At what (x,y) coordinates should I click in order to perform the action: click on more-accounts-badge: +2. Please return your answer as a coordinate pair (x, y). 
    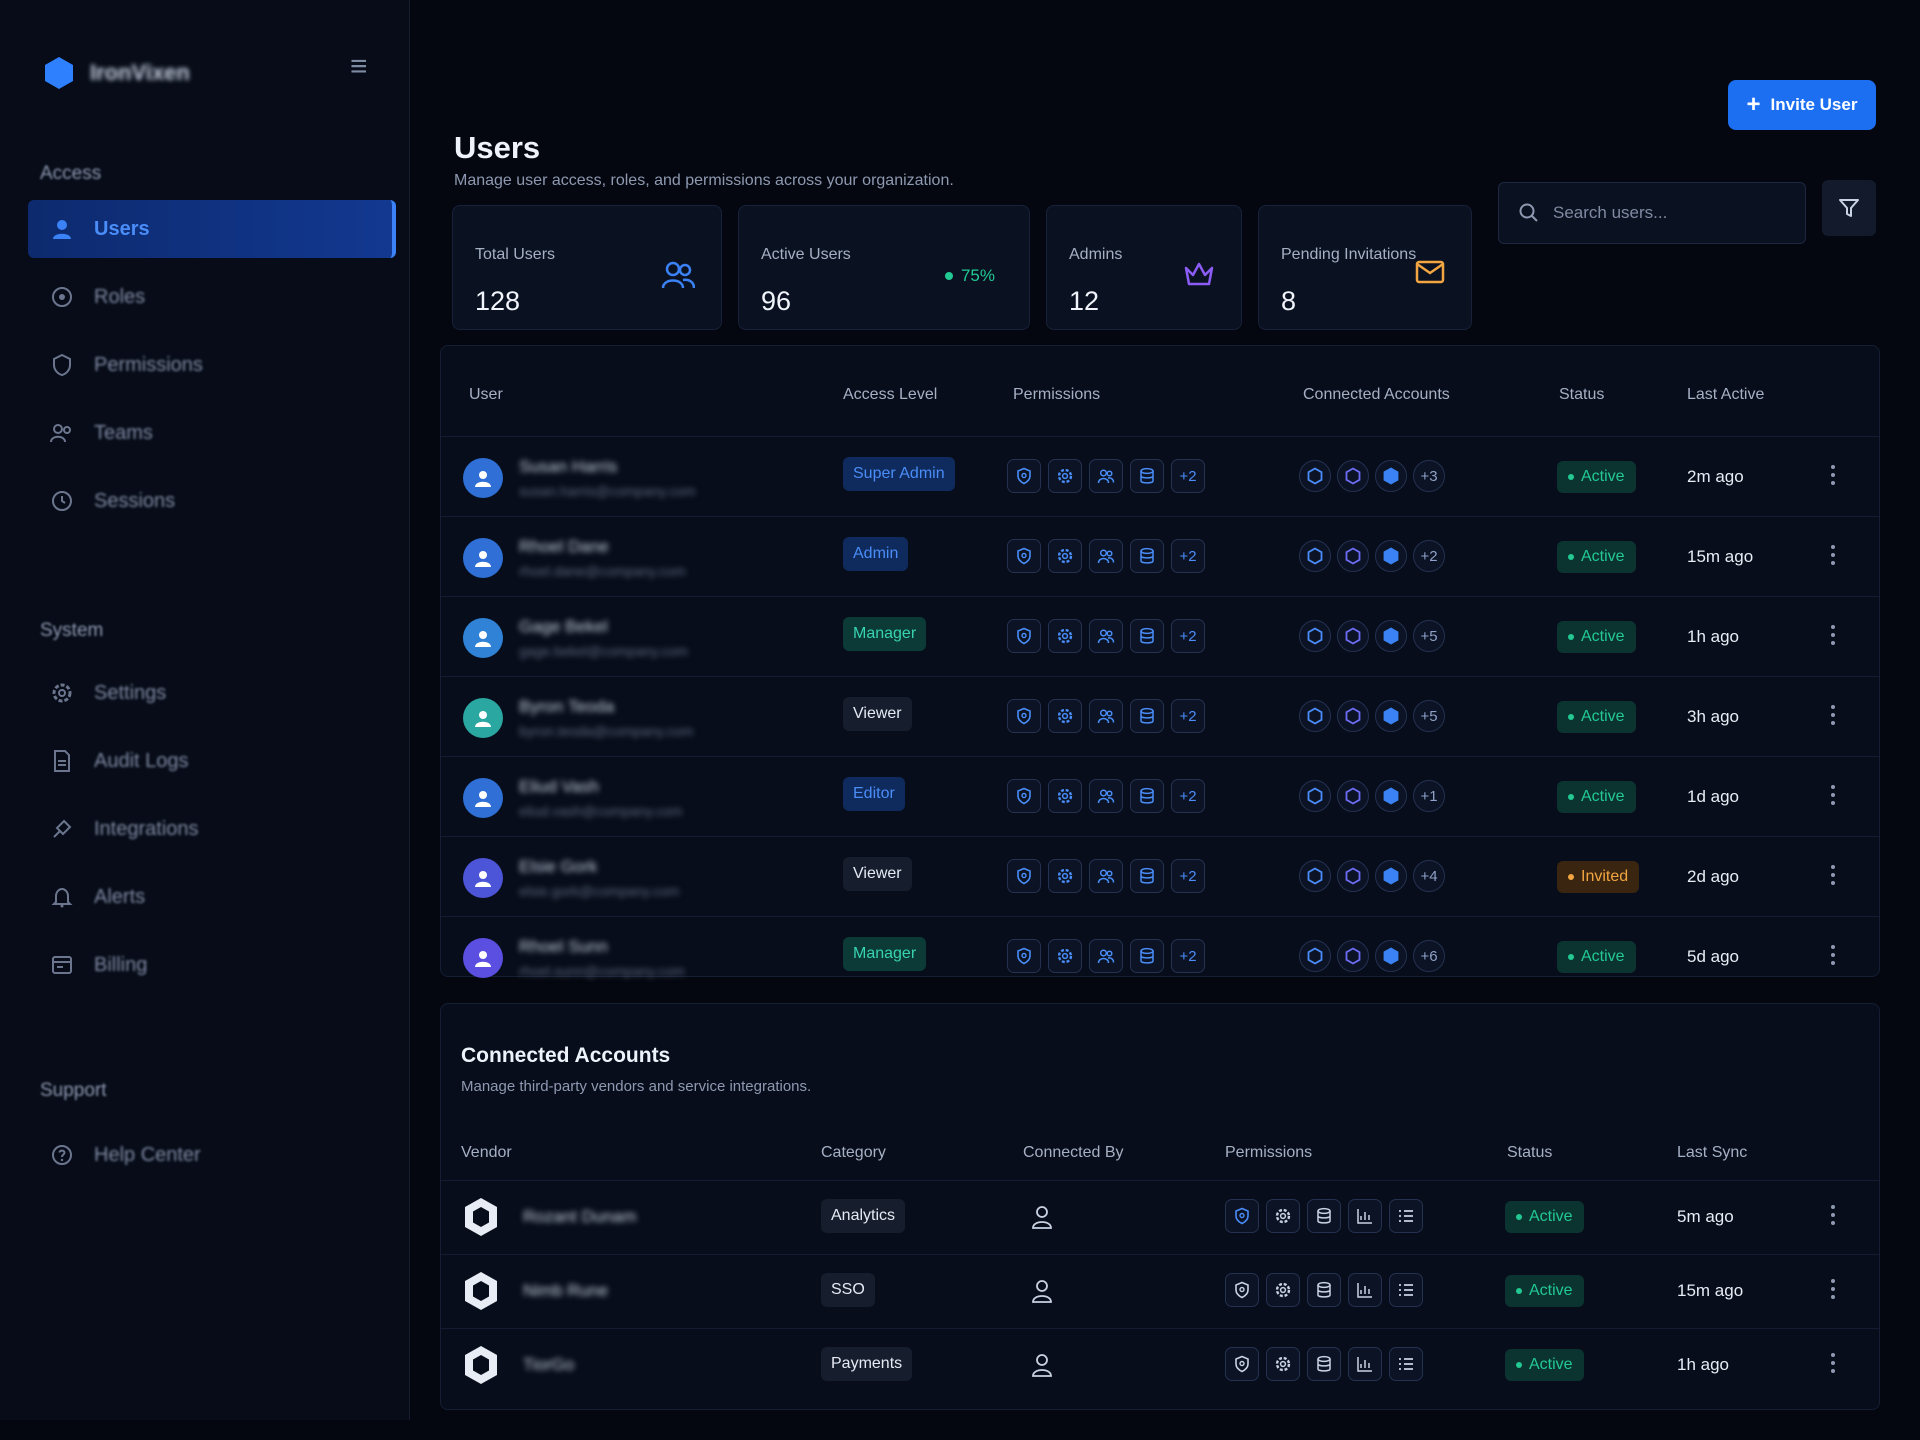
    Looking at the image, I should click on (1429, 556).